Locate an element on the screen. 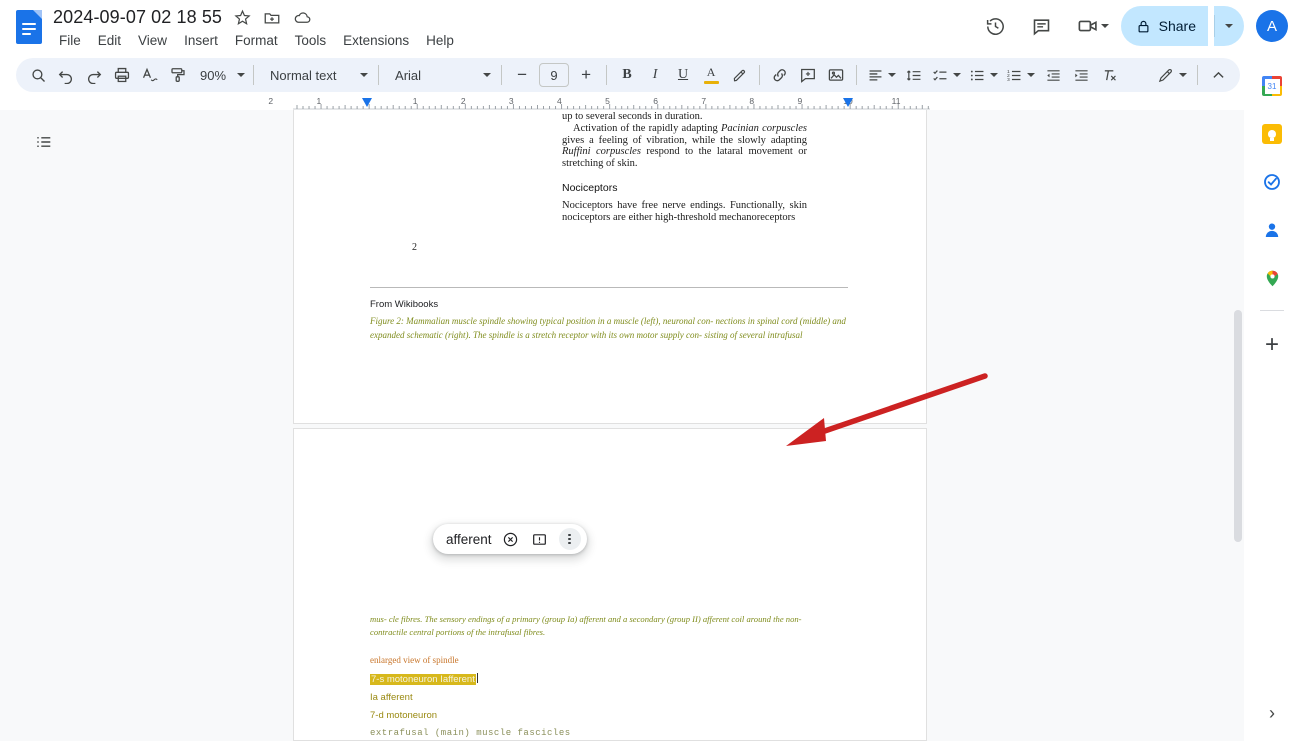  show-document-outline-icon is located at coordinates (44, 142).